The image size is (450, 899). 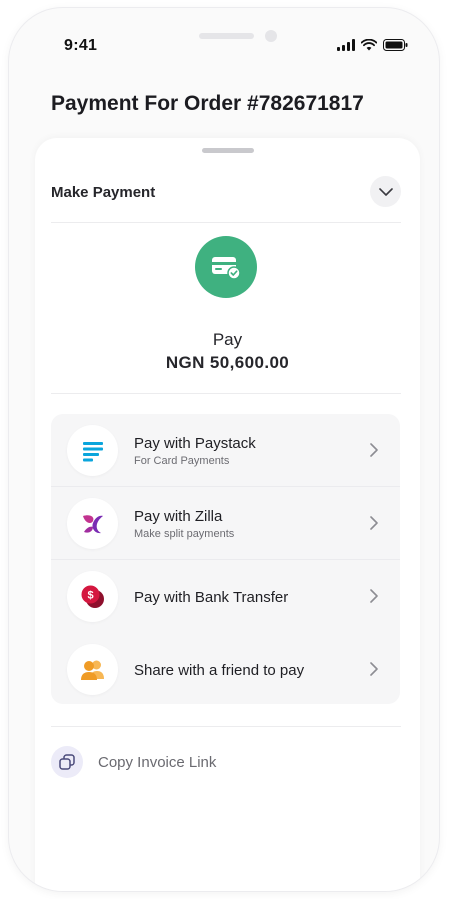 I want to click on copy-invoice-link-button: Copy Invoice Link, so click(x=133, y=762).